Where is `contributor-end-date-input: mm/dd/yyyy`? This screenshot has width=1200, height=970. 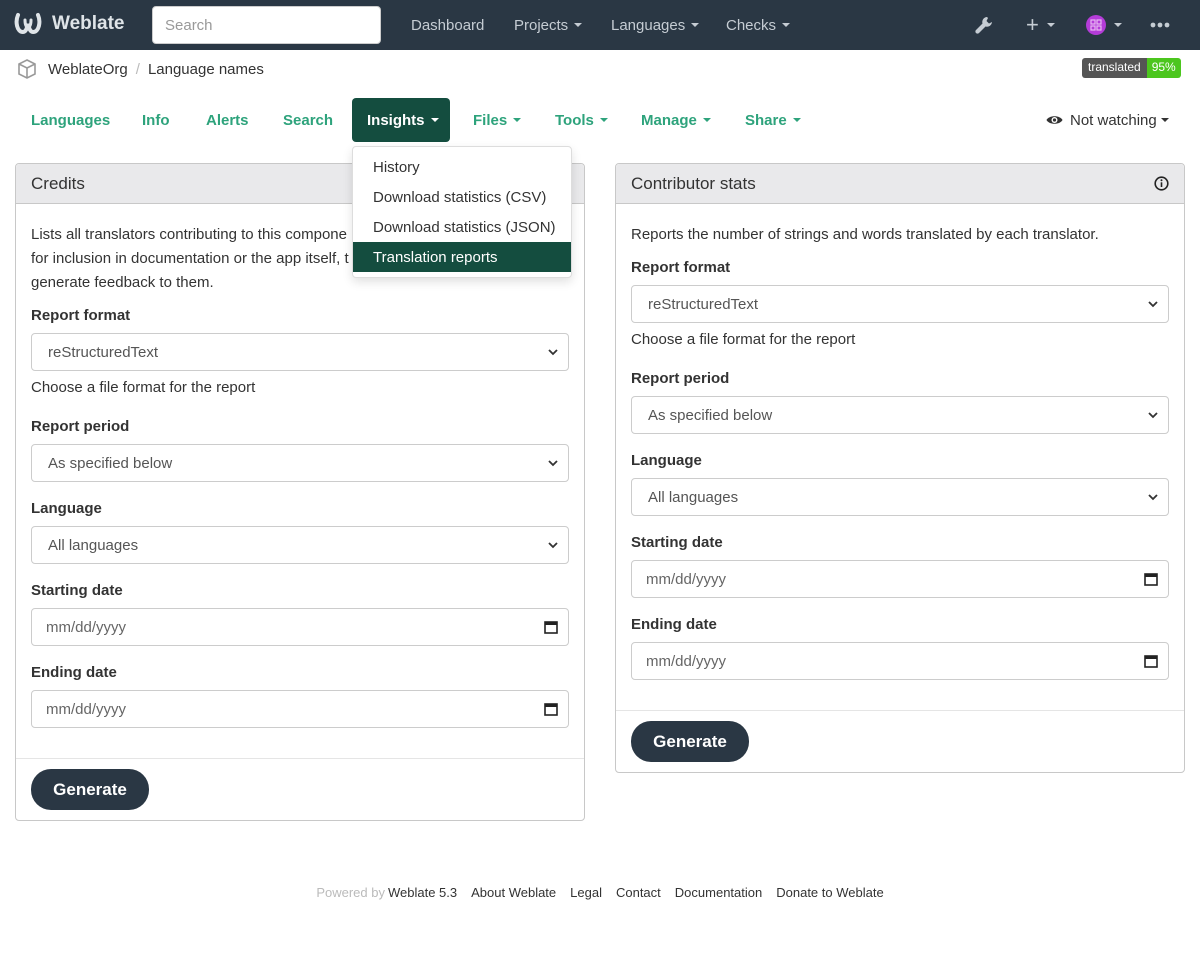
contributor-end-date-input: mm/dd/yyyy is located at coordinates (900, 661).